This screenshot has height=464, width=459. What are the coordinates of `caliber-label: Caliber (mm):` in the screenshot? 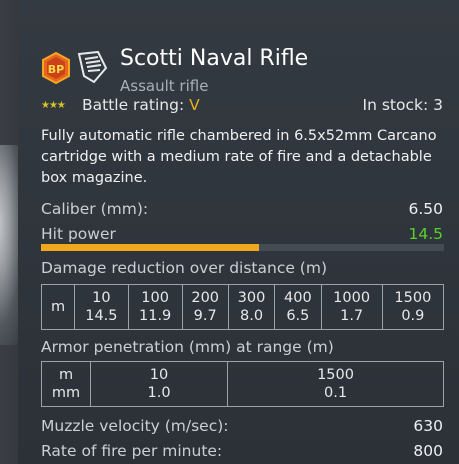 It's located at (95, 209).